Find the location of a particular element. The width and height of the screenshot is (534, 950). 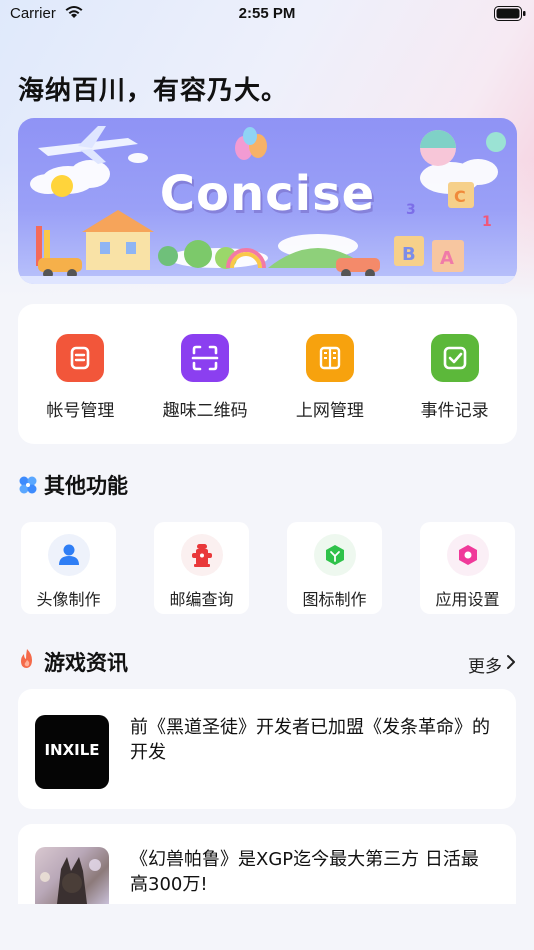

more-news-link: 更多 is located at coordinates (492, 664).